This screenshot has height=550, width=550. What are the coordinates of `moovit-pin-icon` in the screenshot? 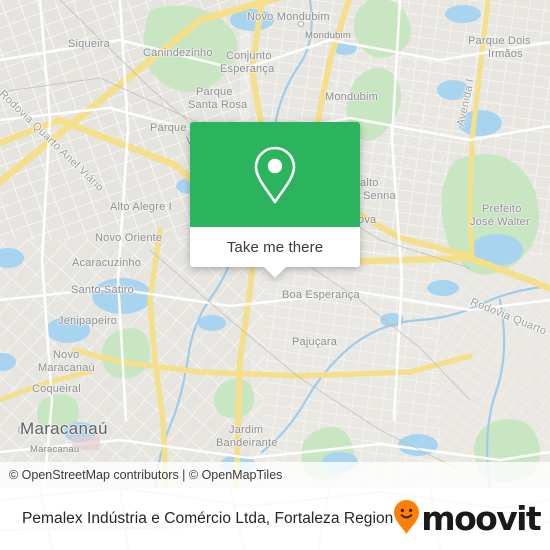 It's located at (406, 519).